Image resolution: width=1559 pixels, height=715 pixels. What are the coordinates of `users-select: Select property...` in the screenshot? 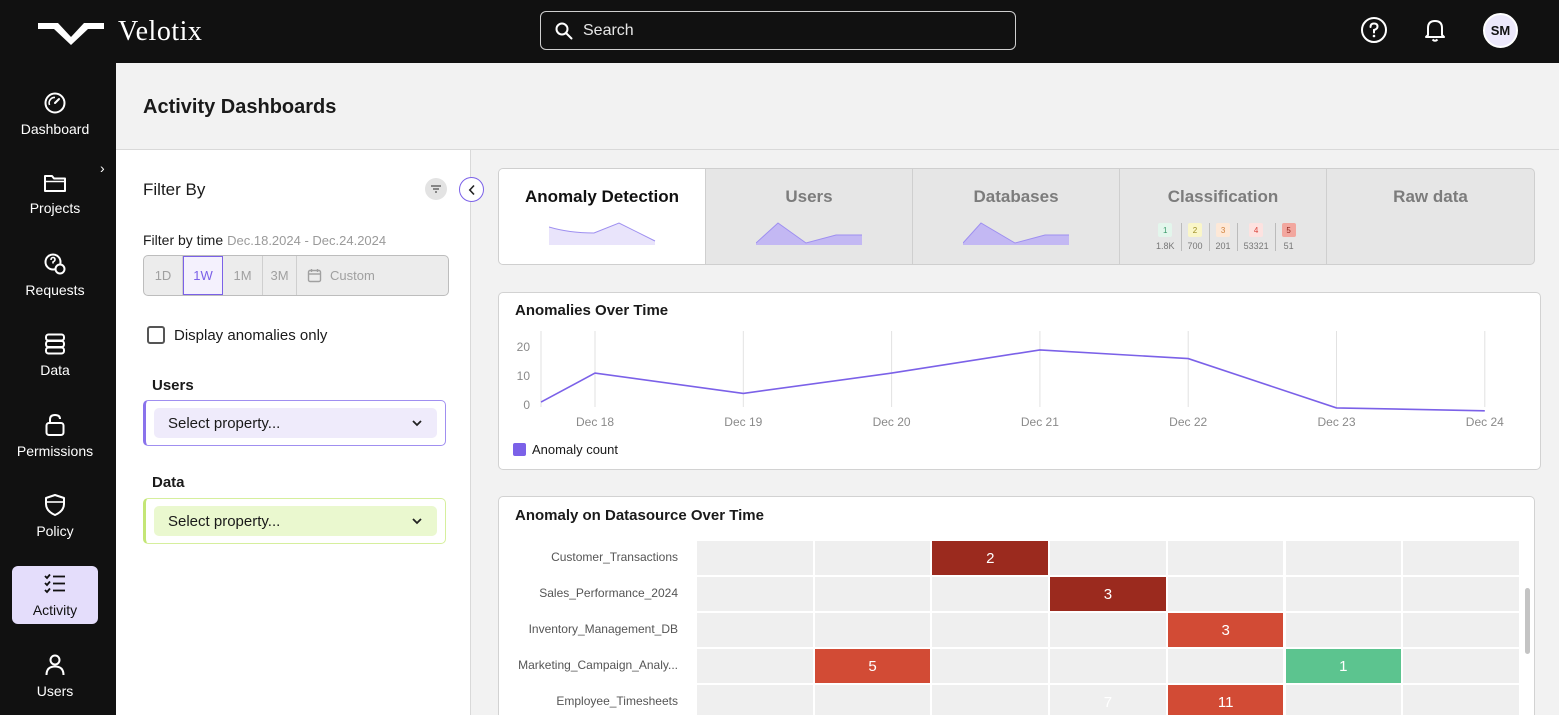 It's located at (295, 423).